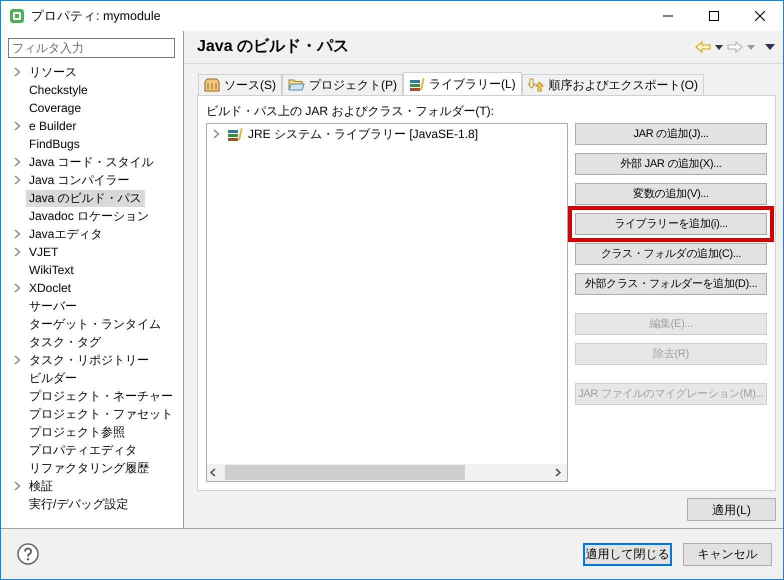 The image size is (784, 580). Describe the element at coordinates (44, 252) in the screenshot. I see `sidebar-item: VJET` at that location.